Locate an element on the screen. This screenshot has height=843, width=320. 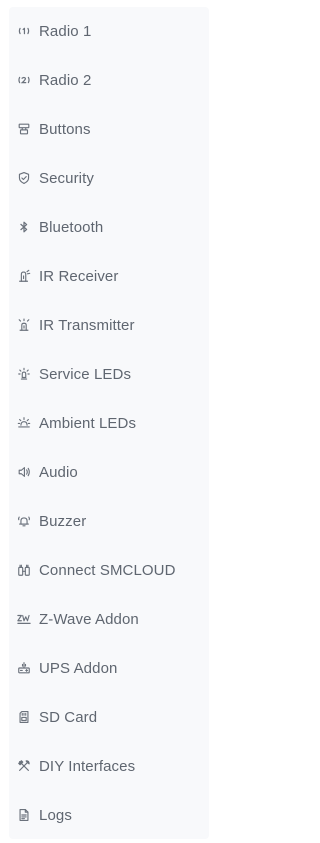
sidebar-item-label: DIY Interfaces is located at coordinates (87, 766).